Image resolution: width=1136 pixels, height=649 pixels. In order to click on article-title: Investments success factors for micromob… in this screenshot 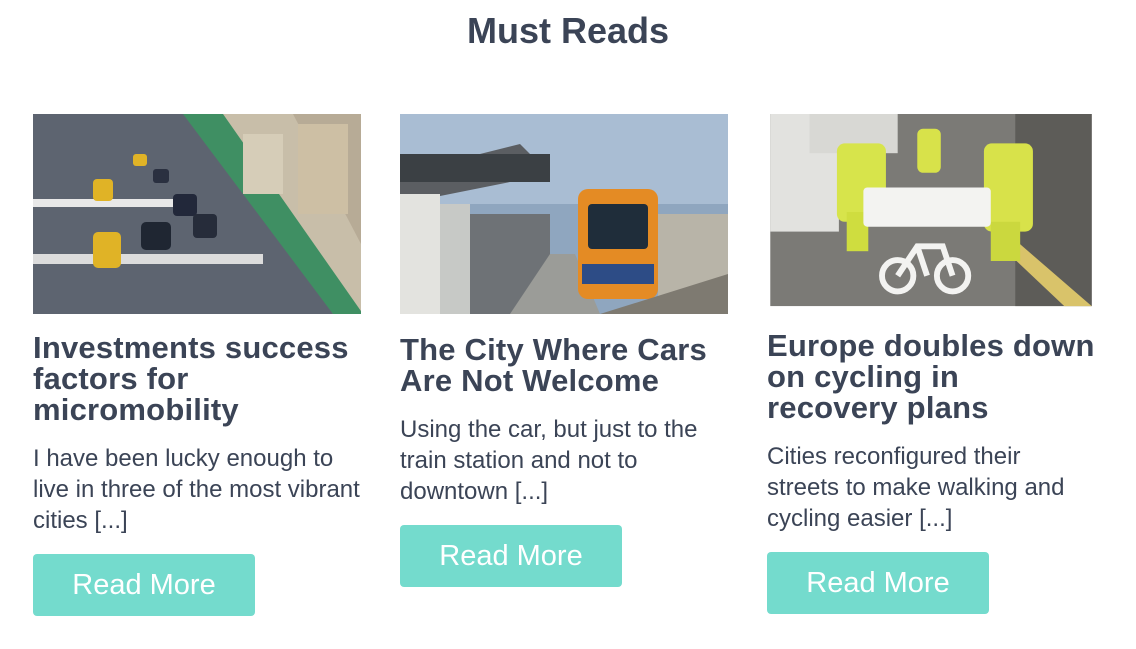, I will do `click(198, 378)`.